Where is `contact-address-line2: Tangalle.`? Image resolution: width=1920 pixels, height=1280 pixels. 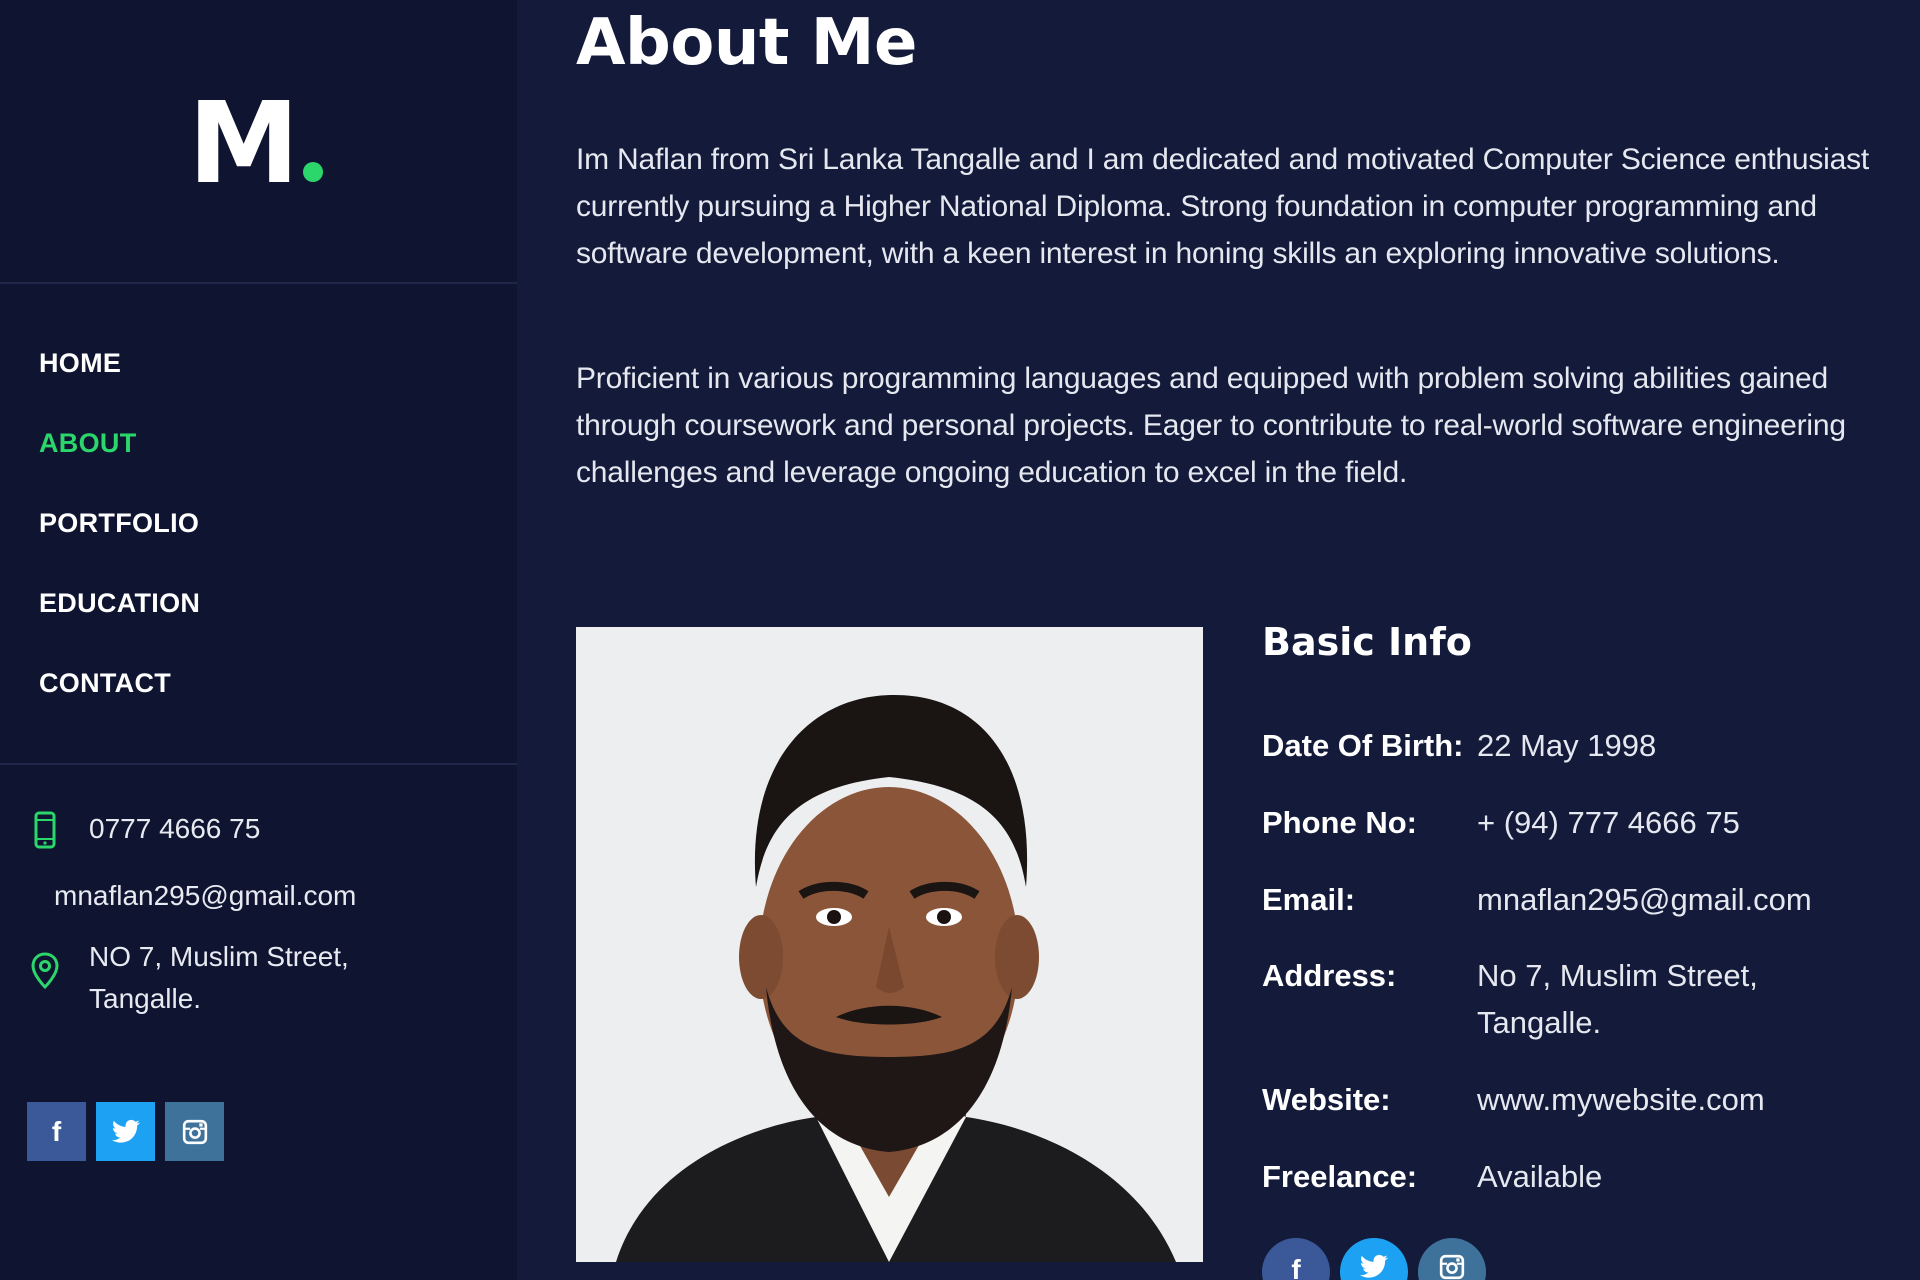 contact-address-line2: Tangalle. is located at coordinates (145, 998).